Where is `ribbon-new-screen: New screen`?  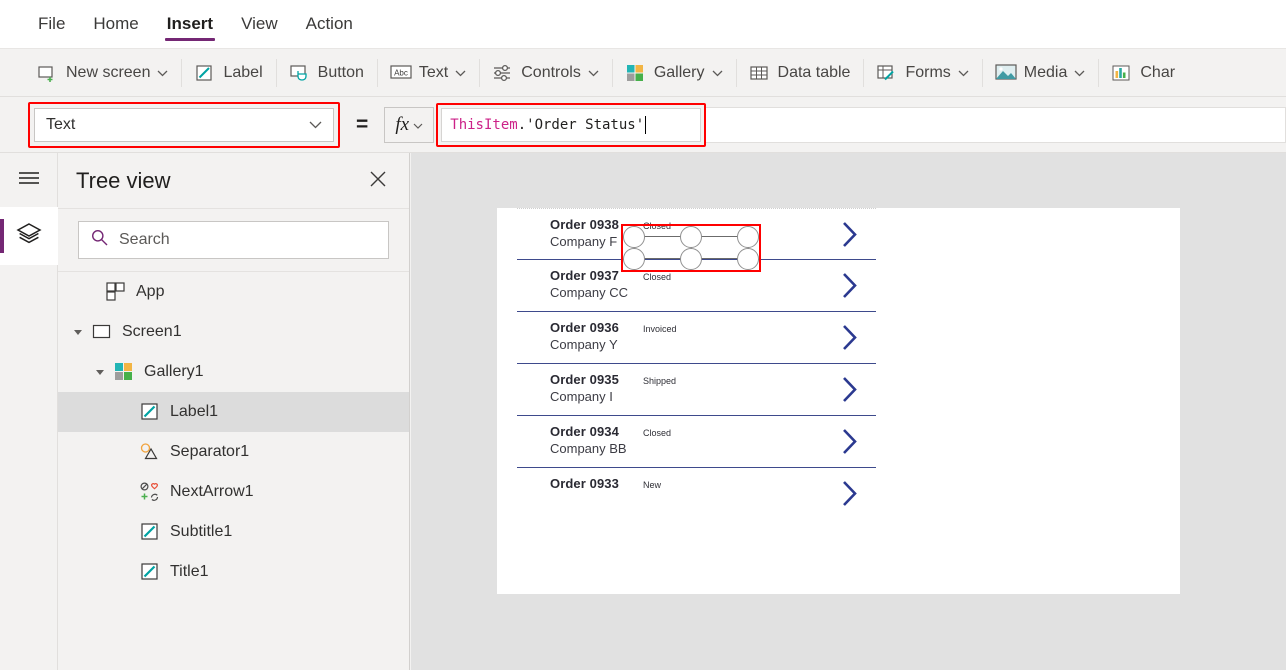
ribbon-new-screen: New screen is located at coordinates (102, 73).